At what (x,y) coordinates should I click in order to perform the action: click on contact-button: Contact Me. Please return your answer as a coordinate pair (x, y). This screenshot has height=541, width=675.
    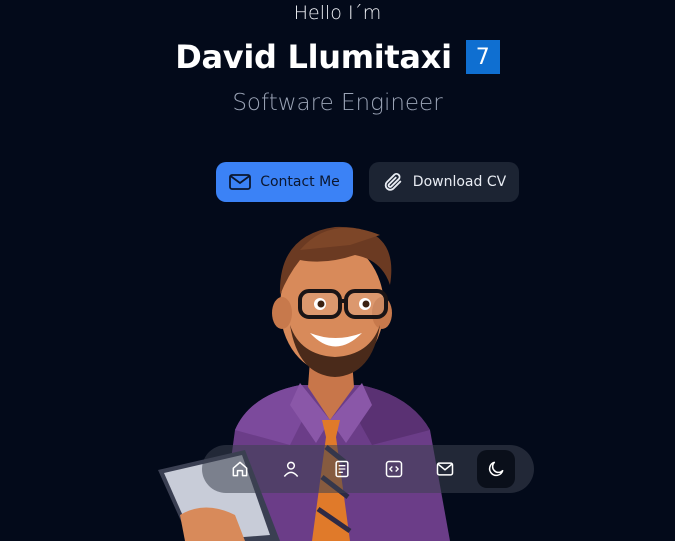
    Looking at the image, I should click on (284, 182).